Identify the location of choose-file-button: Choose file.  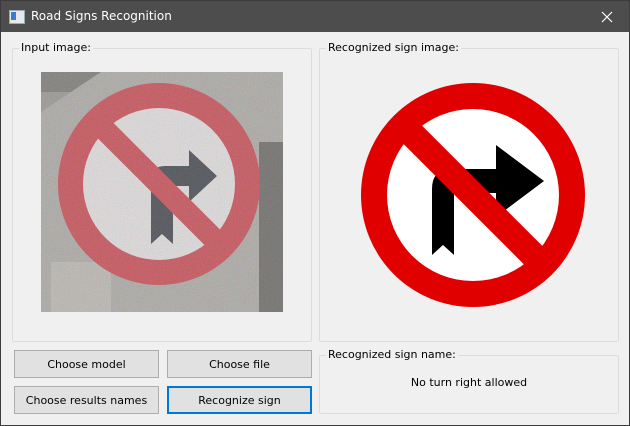
(239, 364).